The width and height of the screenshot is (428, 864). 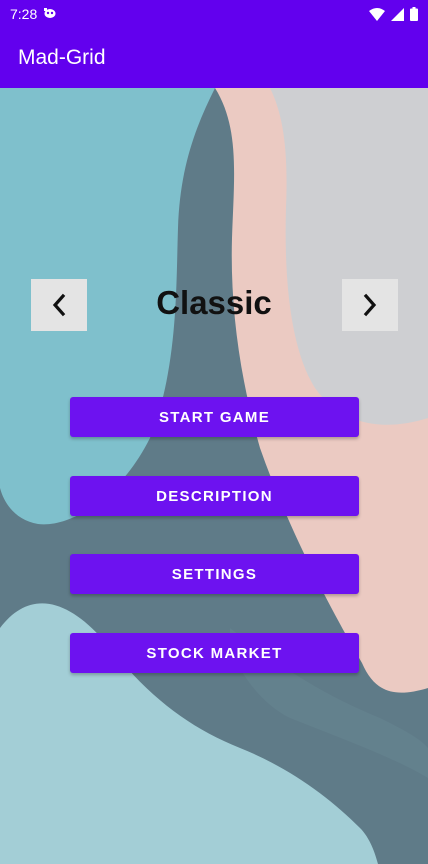 I want to click on chevron-right-icon, so click(x=370, y=305).